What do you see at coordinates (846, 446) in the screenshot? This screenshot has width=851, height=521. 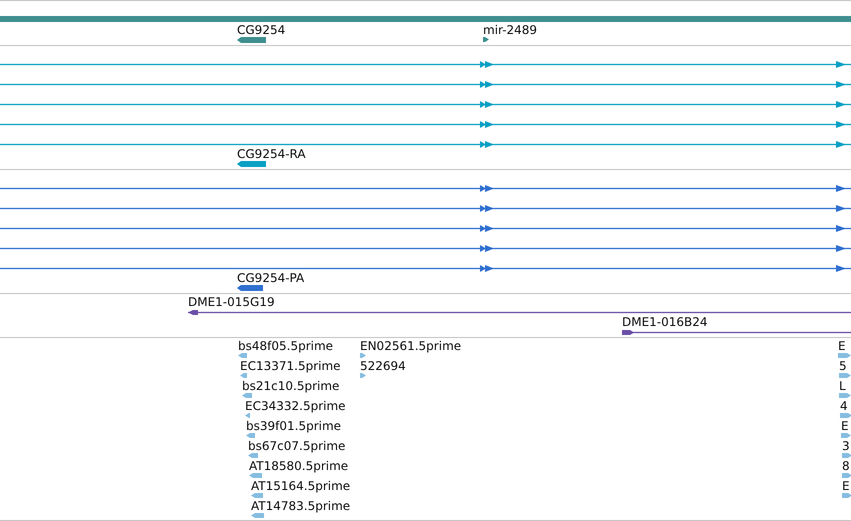 I see `feature-label: 3` at bounding box center [846, 446].